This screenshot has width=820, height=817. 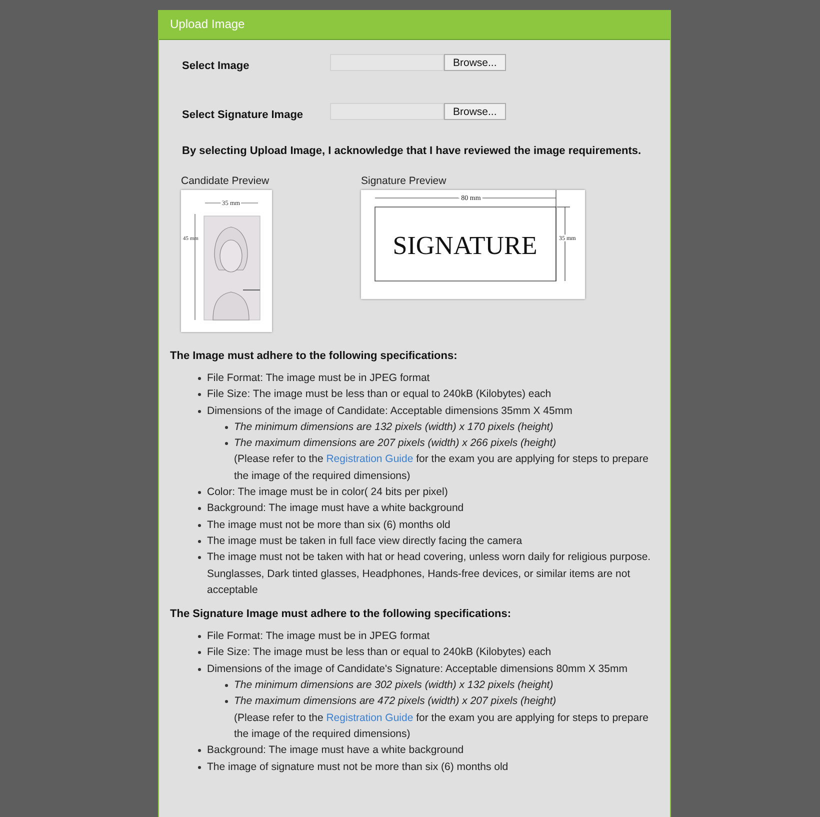 I want to click on spec-item: The image of signature must not be more than six (6) months old, so click(x=357, y=766).